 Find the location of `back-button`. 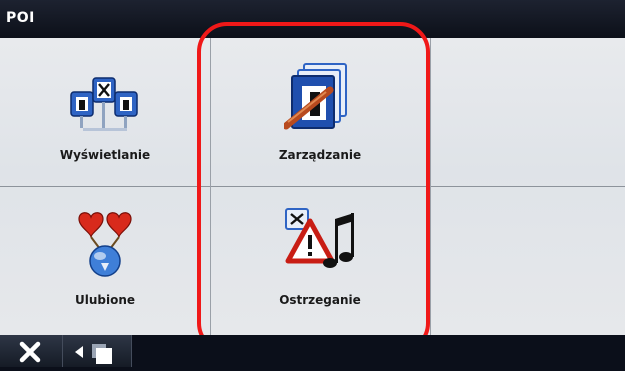

back-button is located at coordinates (97, 351).